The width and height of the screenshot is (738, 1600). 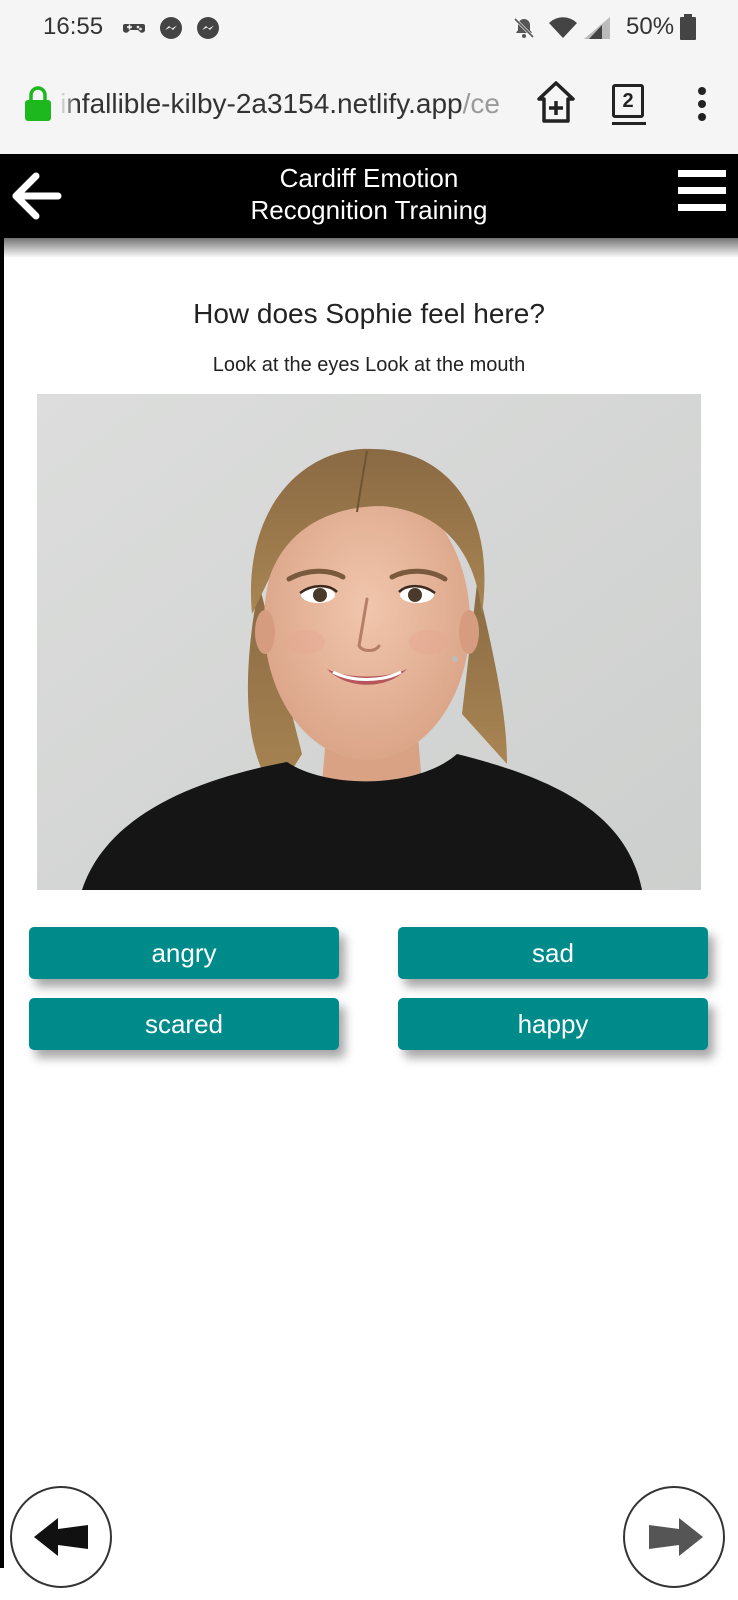 I want to click on answer-sad-button: sad, so click(x=553, y=953).